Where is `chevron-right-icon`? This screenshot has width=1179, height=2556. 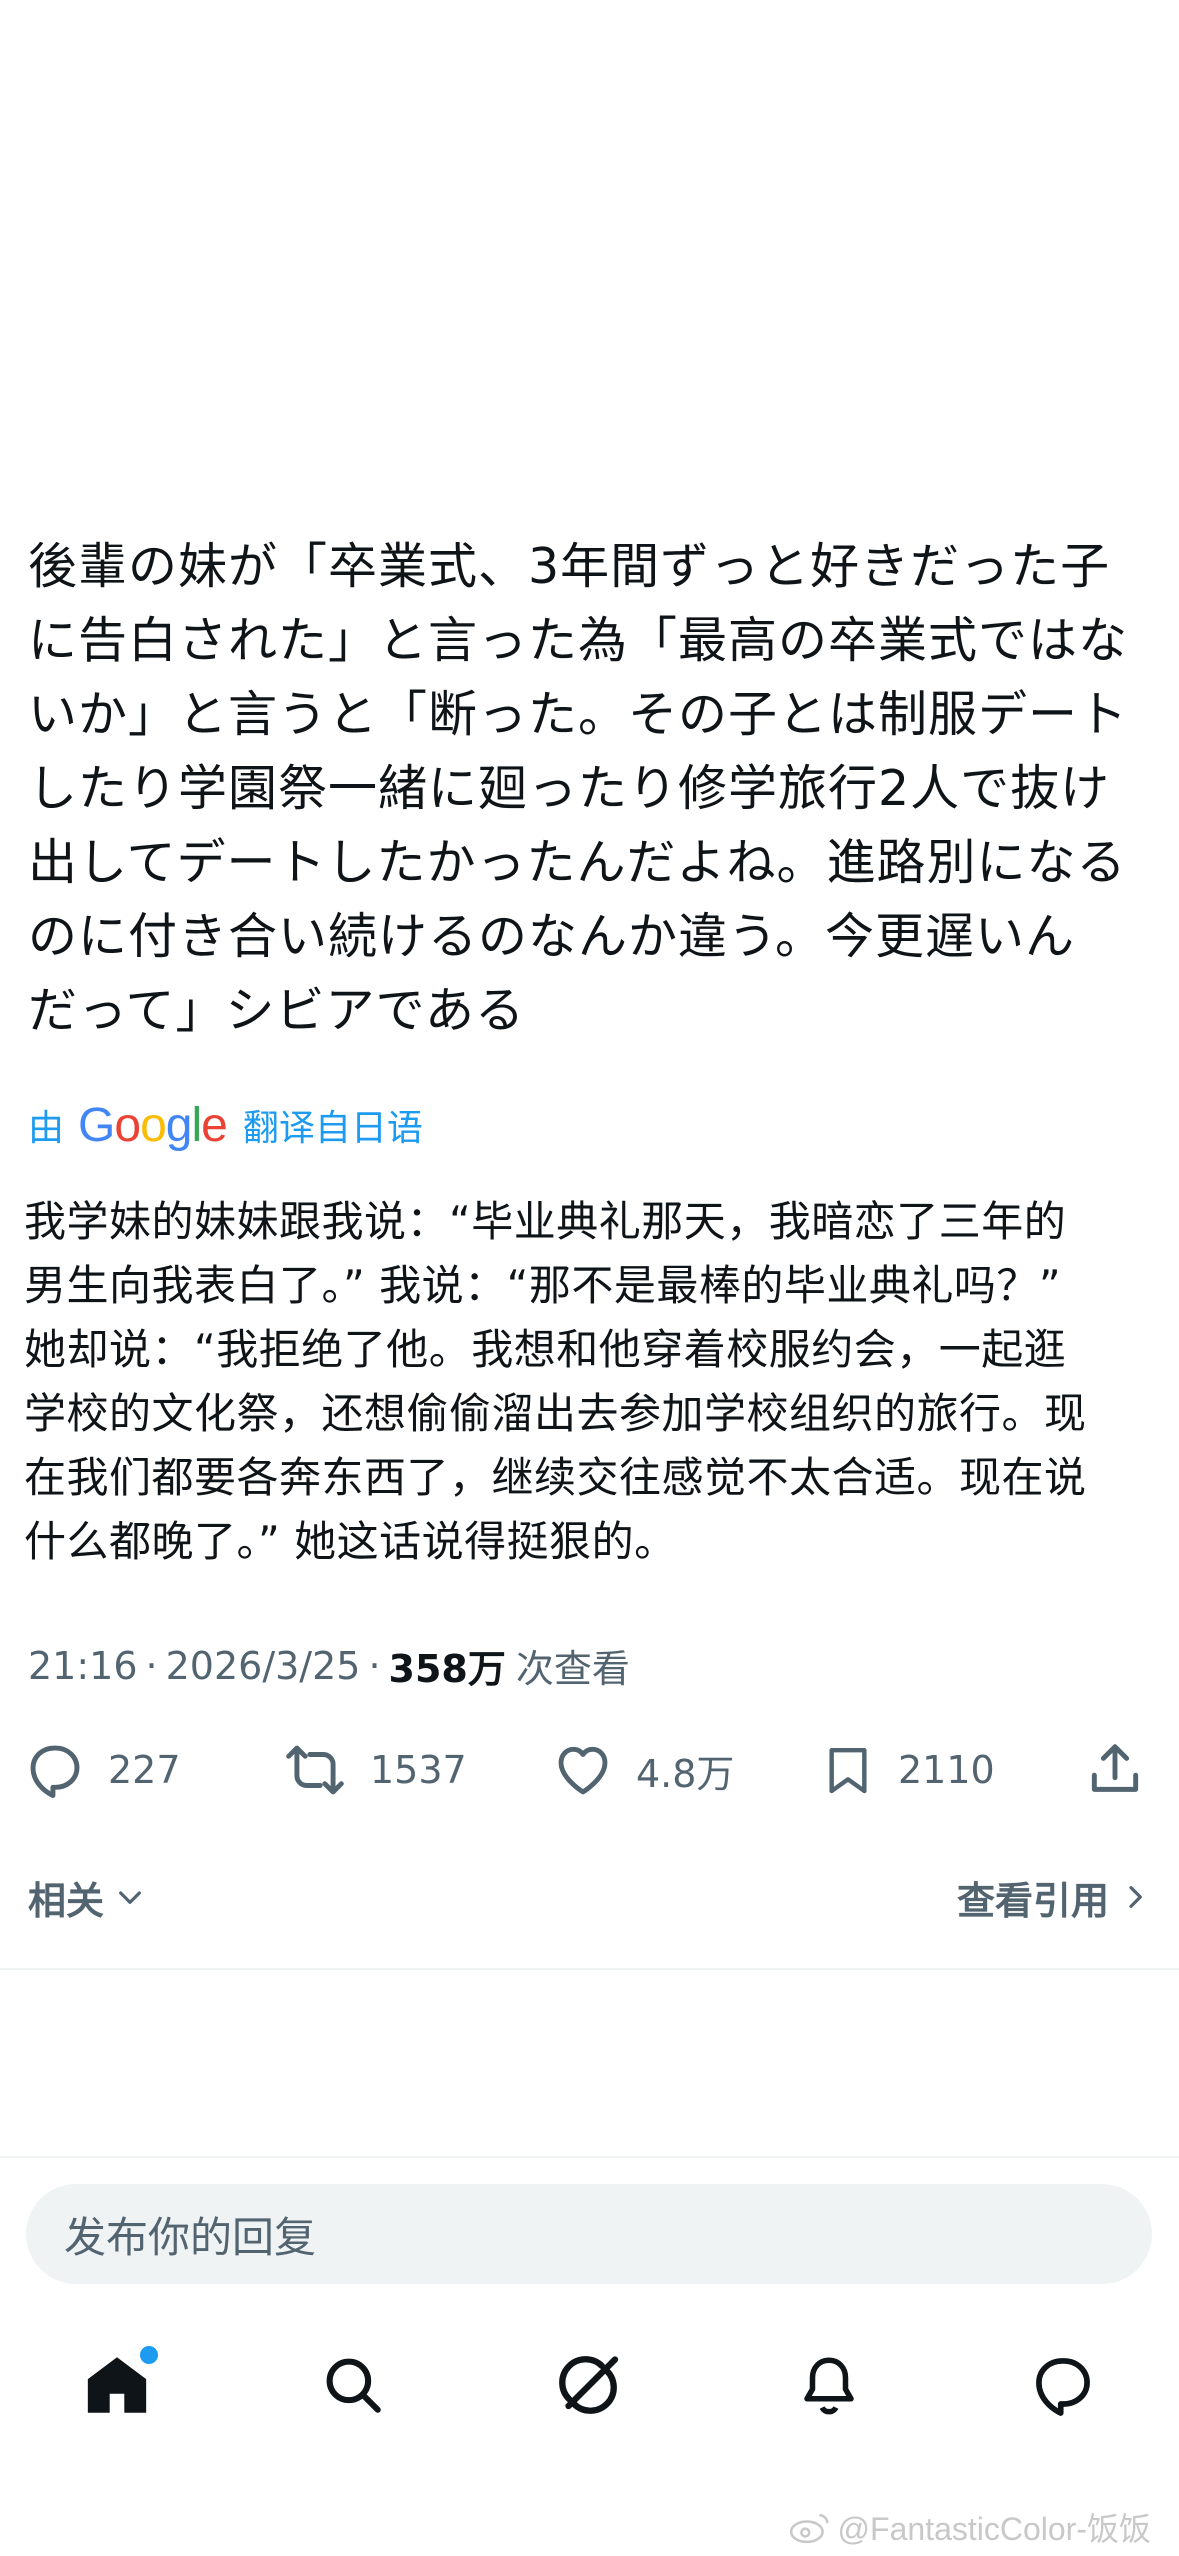
chevron-right-icon is located at coordinates (1135, 1897).